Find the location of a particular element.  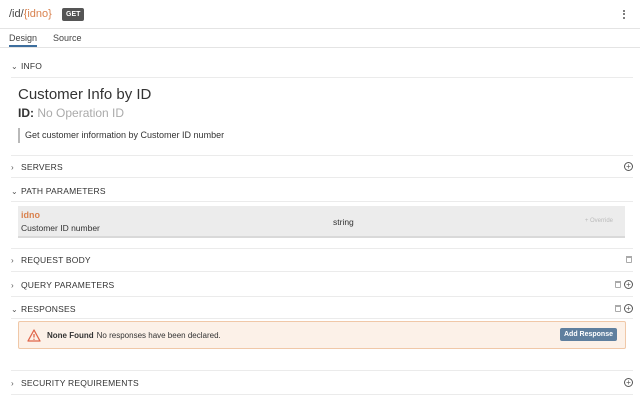

operation-id-field: No Operation ID is located at coordinates (80, 113).